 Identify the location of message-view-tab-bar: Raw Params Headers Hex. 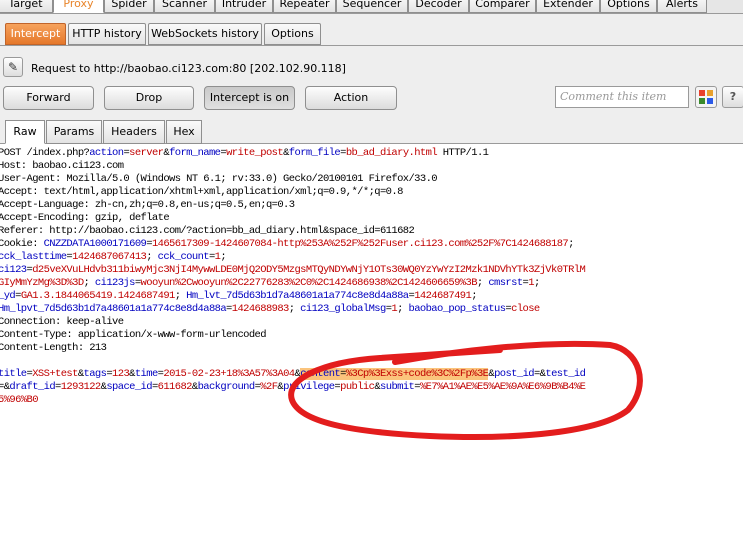
(371, 129).